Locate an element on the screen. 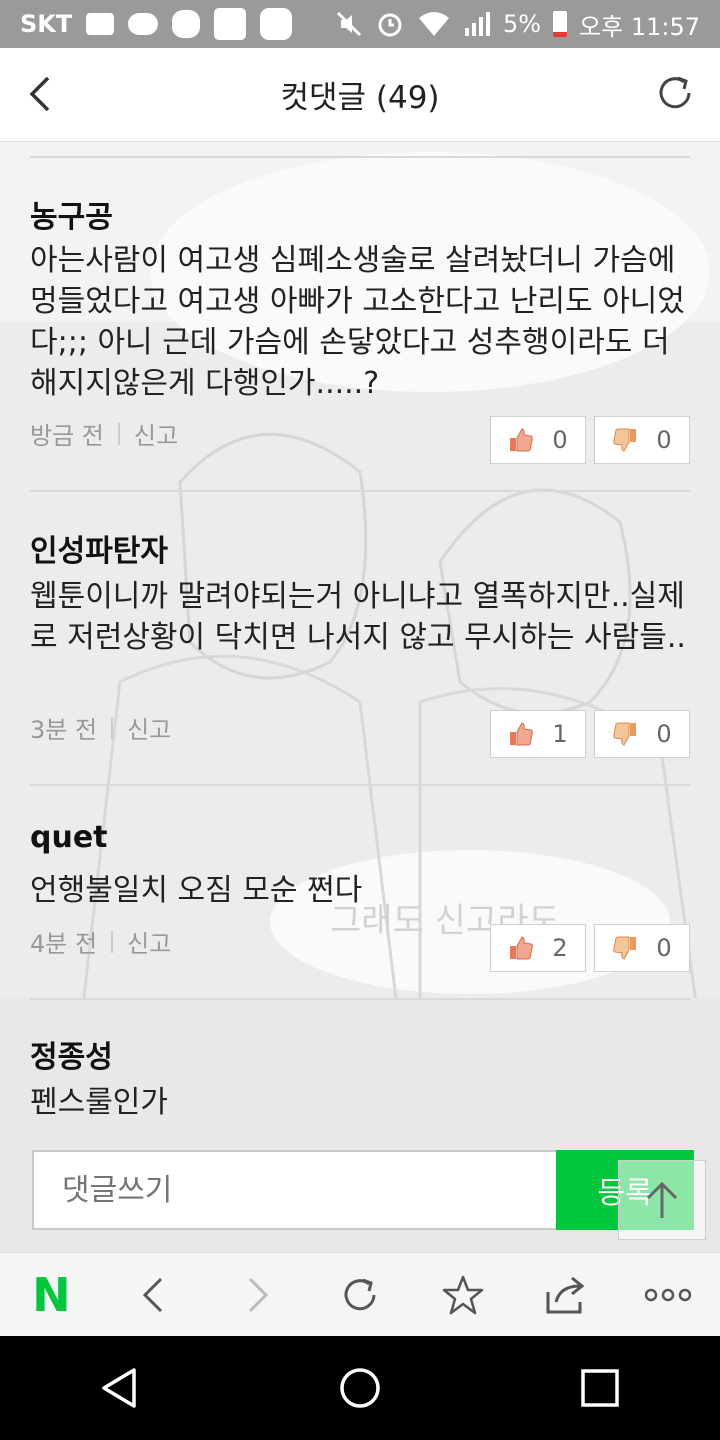 The width and height of the screenshot is (720, 1440). more-dots-icon is located at coordinates (668, 1294).